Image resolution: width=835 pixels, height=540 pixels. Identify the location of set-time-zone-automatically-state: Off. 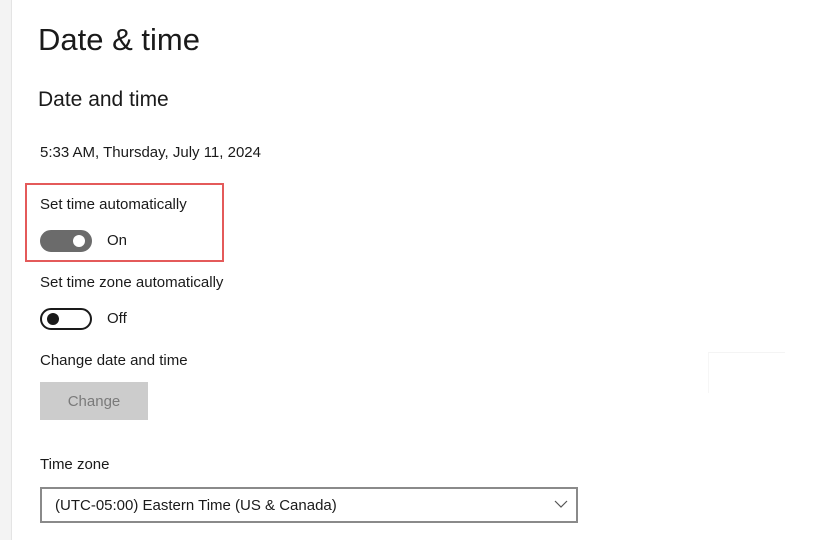
(117, 318).